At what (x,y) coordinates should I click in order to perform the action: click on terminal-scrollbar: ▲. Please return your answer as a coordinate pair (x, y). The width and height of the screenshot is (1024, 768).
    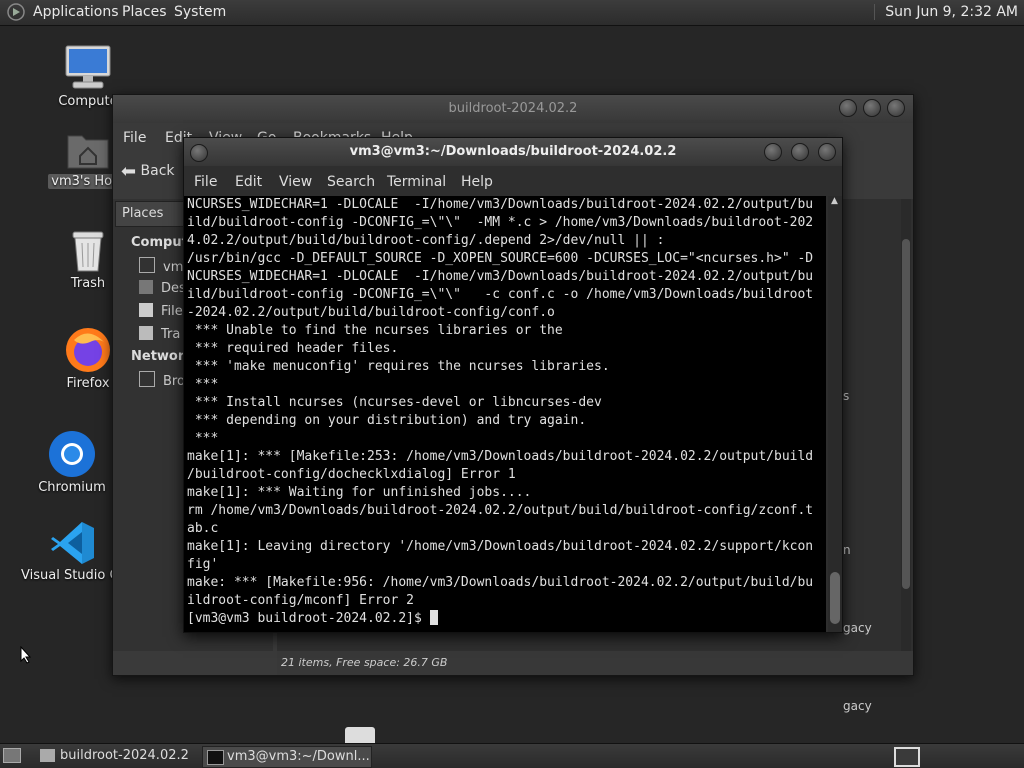
    Looking at the image, I should click on (835, 414).